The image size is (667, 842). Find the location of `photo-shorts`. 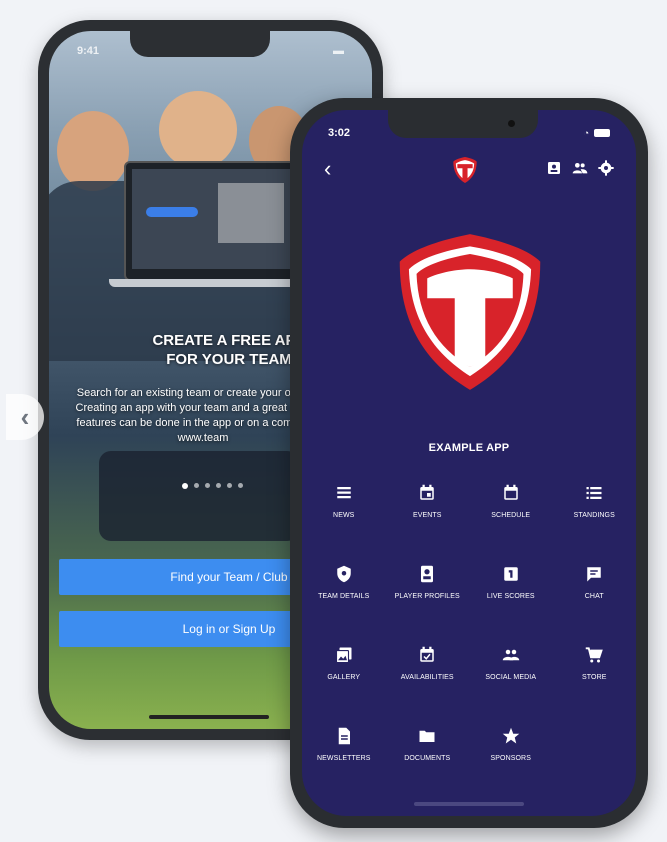

photo-shorts is located at coordinates (199, 496).